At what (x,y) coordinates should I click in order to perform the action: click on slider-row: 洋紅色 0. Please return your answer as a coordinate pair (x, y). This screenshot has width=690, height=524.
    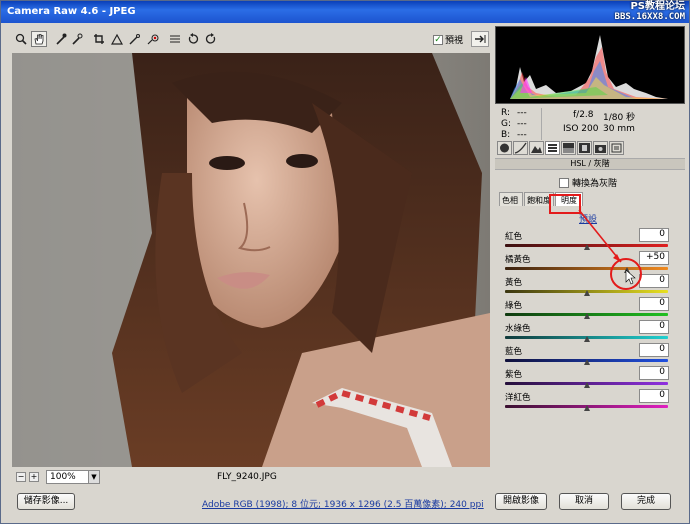
    Looking at the image, I should click on (588, 401).